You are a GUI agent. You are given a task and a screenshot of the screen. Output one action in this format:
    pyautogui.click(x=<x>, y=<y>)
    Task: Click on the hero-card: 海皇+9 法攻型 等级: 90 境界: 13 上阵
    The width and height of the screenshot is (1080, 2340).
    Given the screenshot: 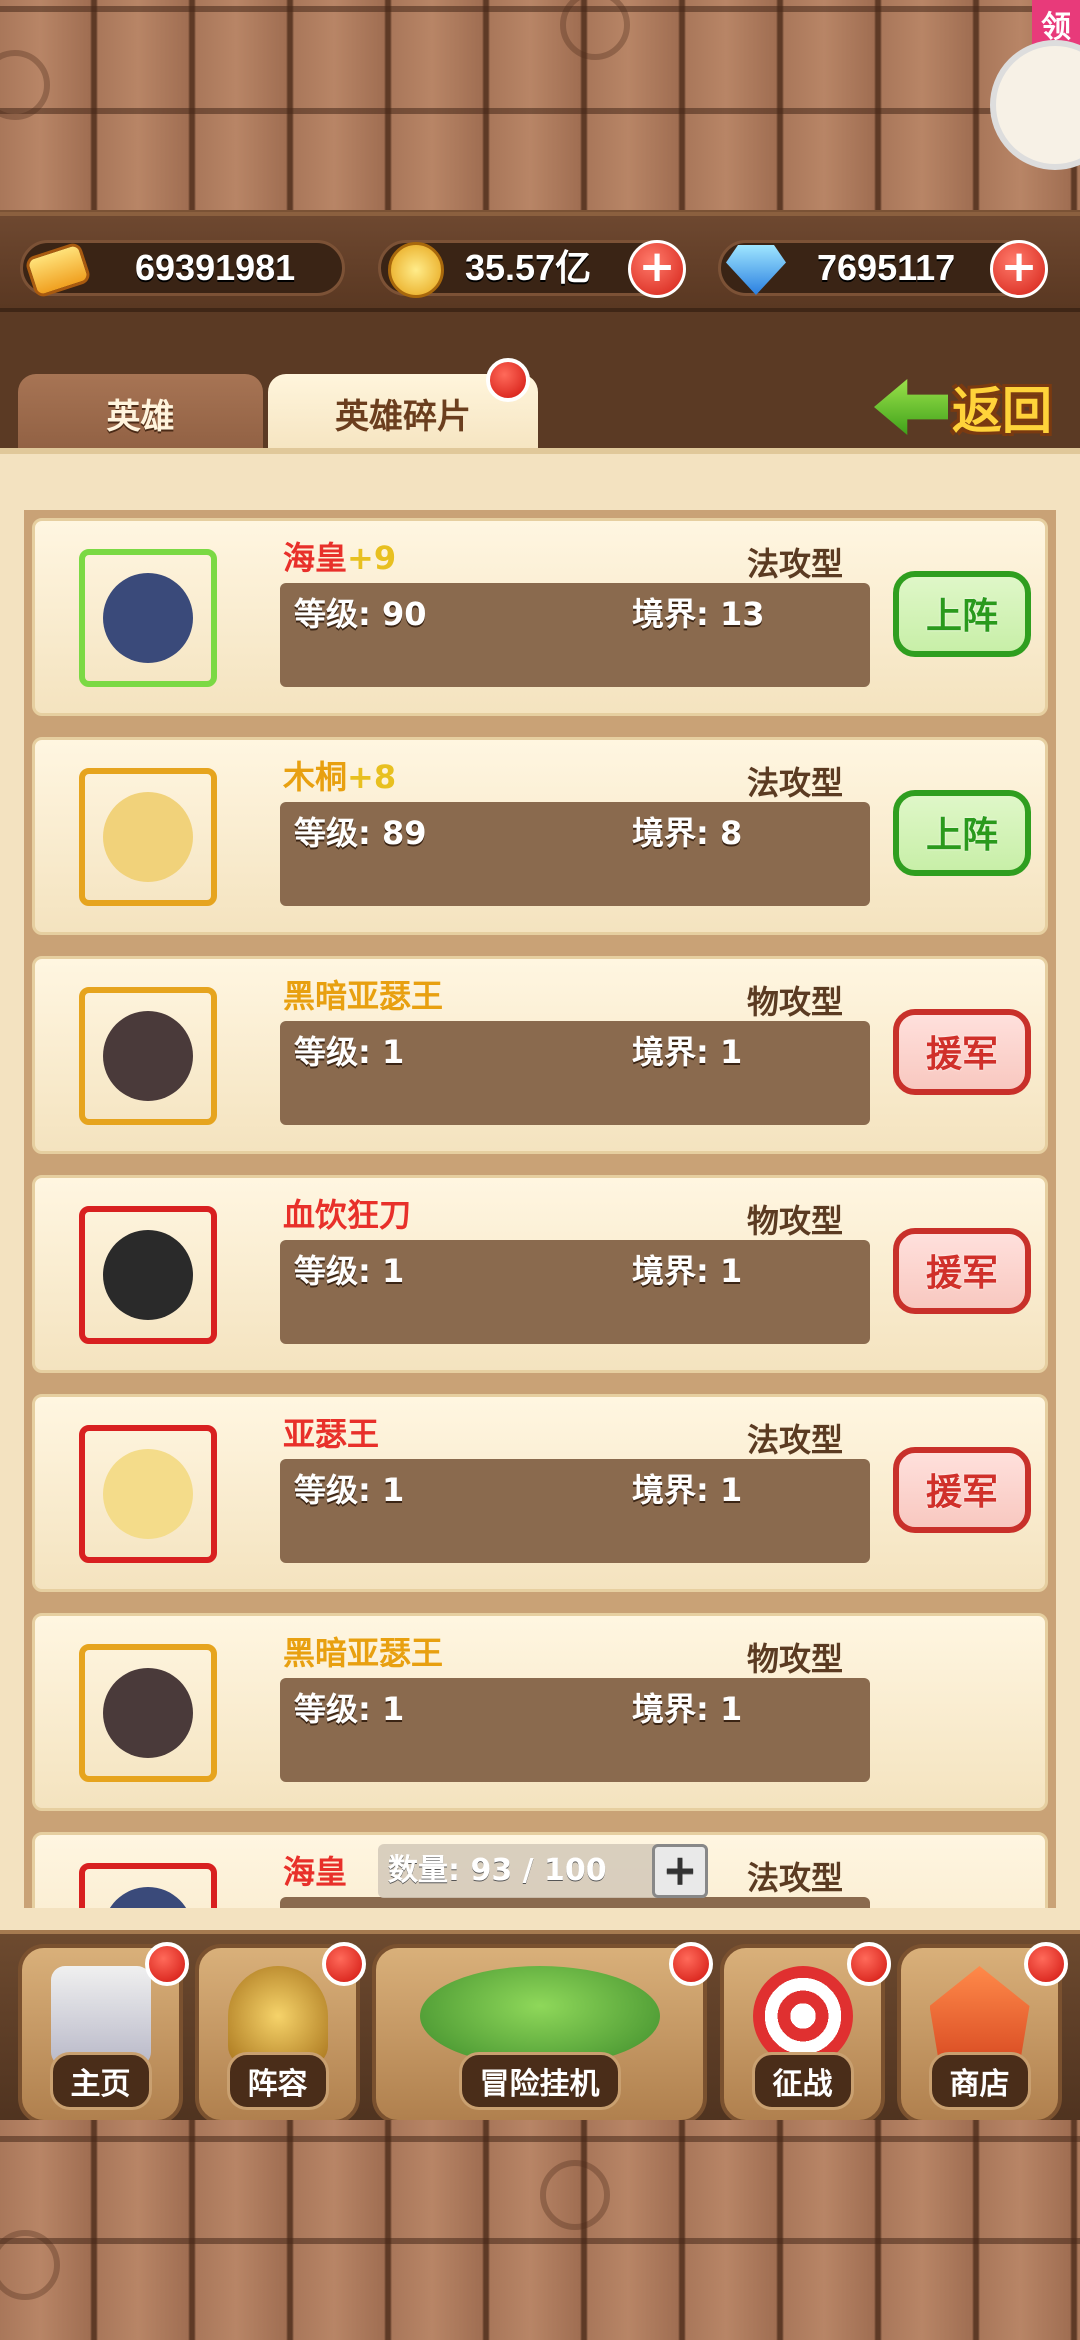 What is the action you would take?
    pyautogui.click(x=540, y=617)
    